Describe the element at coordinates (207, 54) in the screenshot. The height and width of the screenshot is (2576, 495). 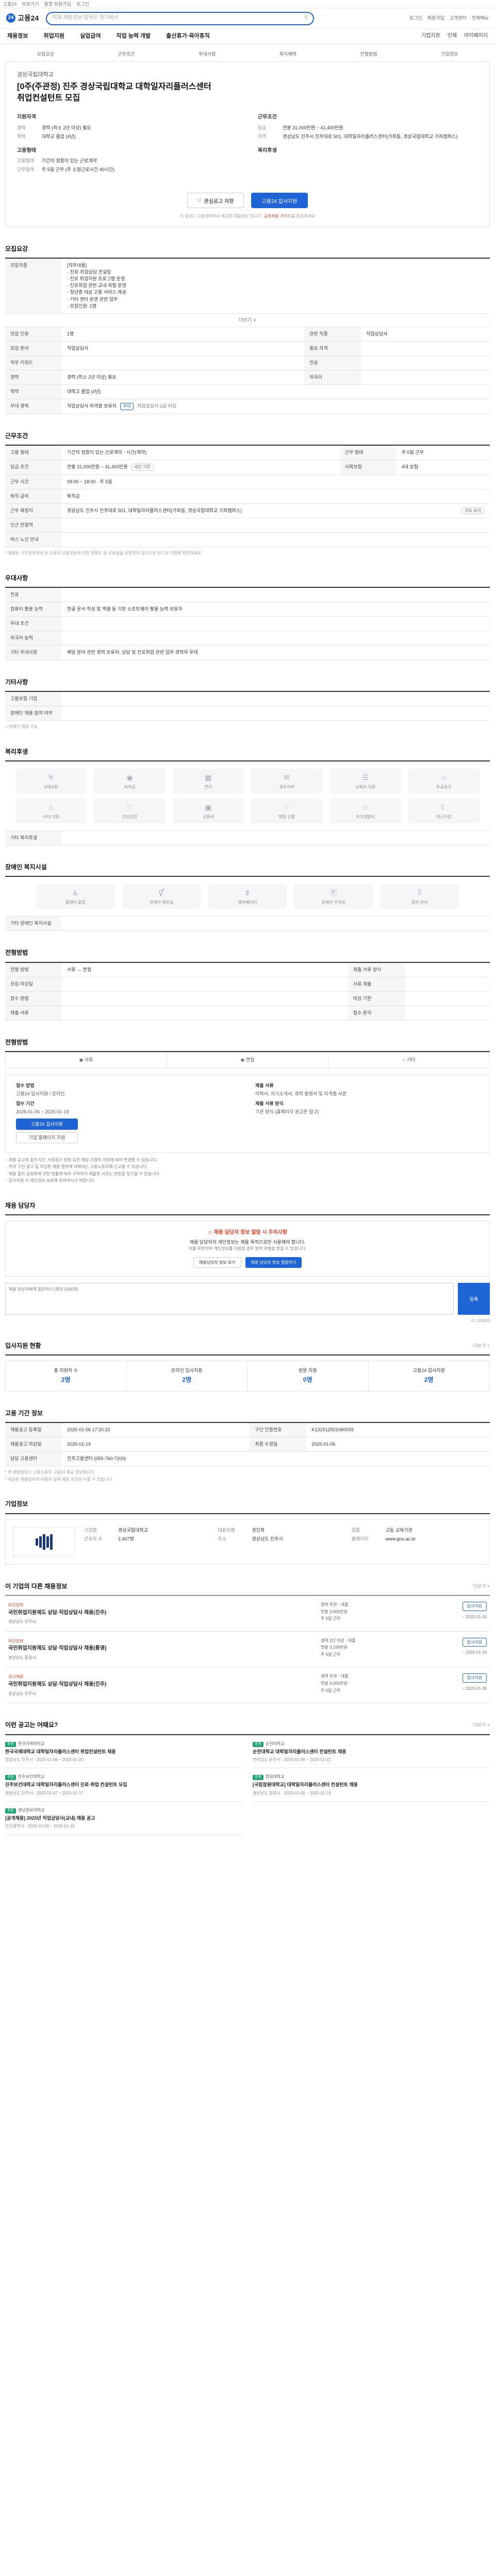
I see `tab-prefer: 우대사항` at that location.